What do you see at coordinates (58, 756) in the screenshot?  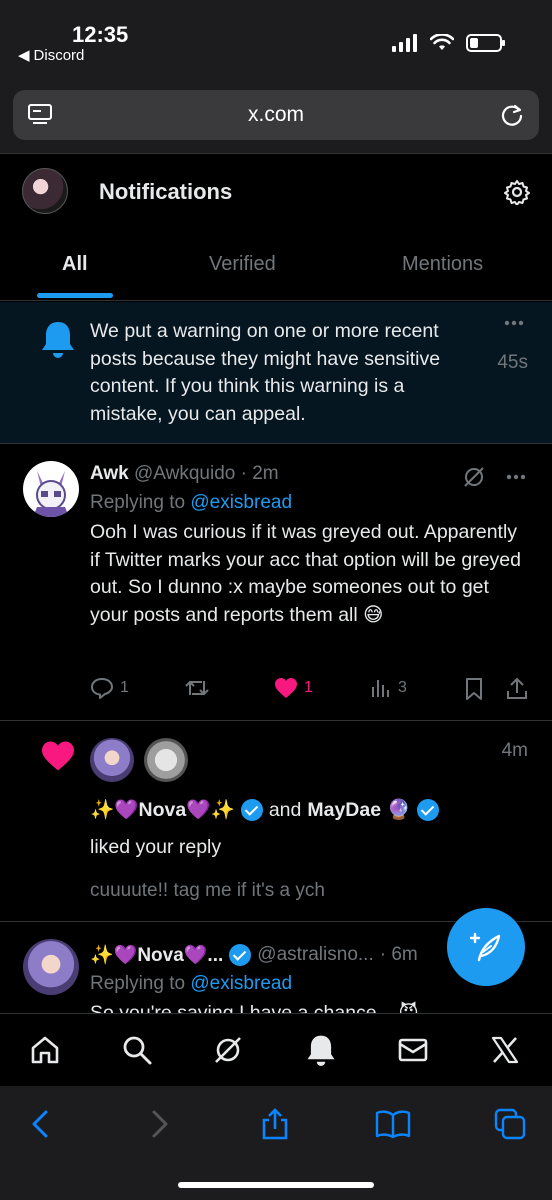 I see `heart-icon` at bounding box center [58, 756].